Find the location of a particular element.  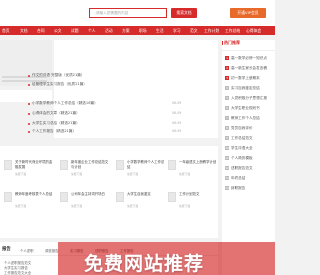

report-item: 工作报告范文大全 is located at coordinates (17, 272).